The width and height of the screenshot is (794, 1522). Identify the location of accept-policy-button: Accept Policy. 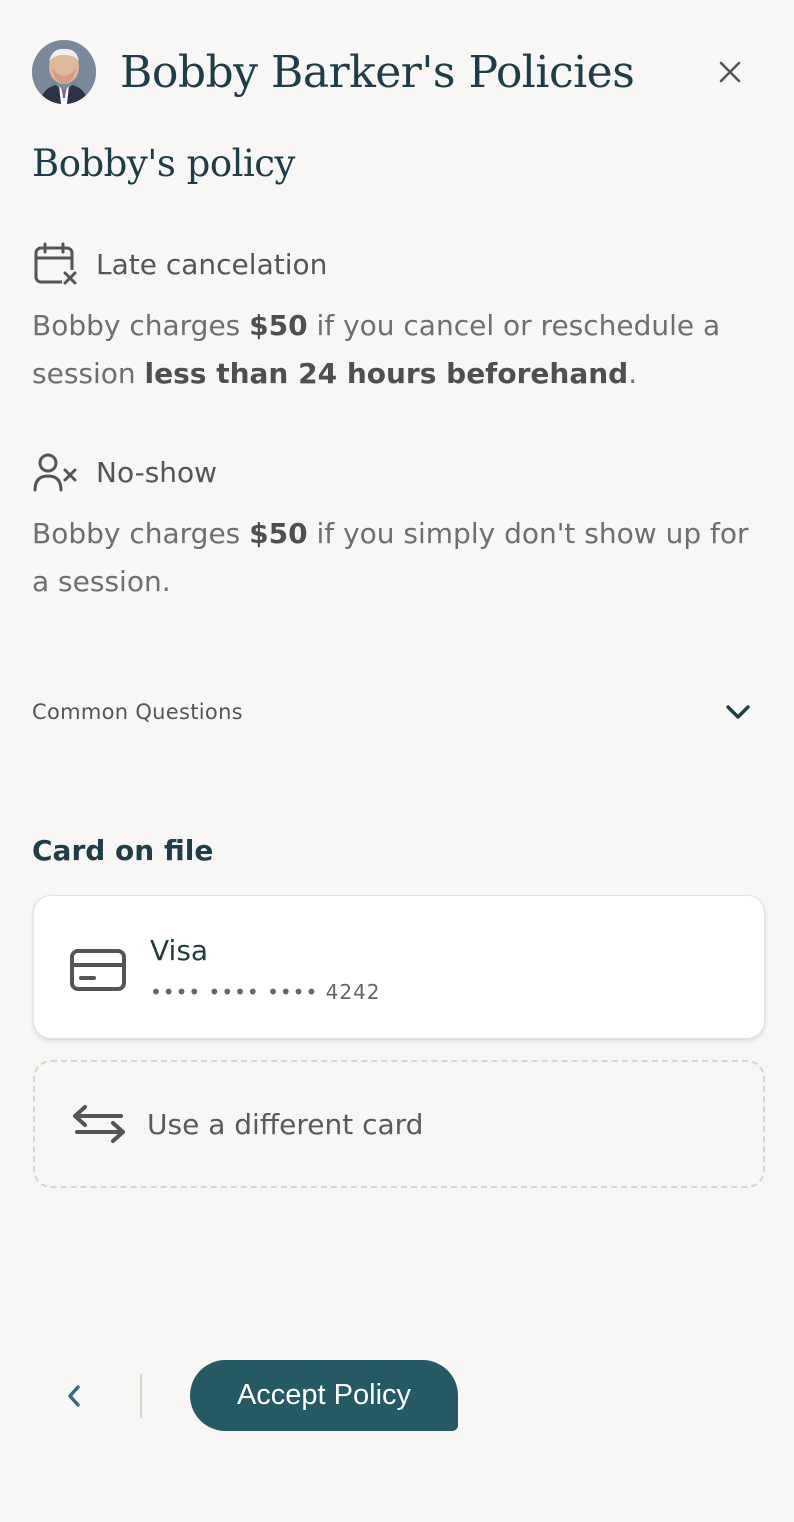
(324, 1395).